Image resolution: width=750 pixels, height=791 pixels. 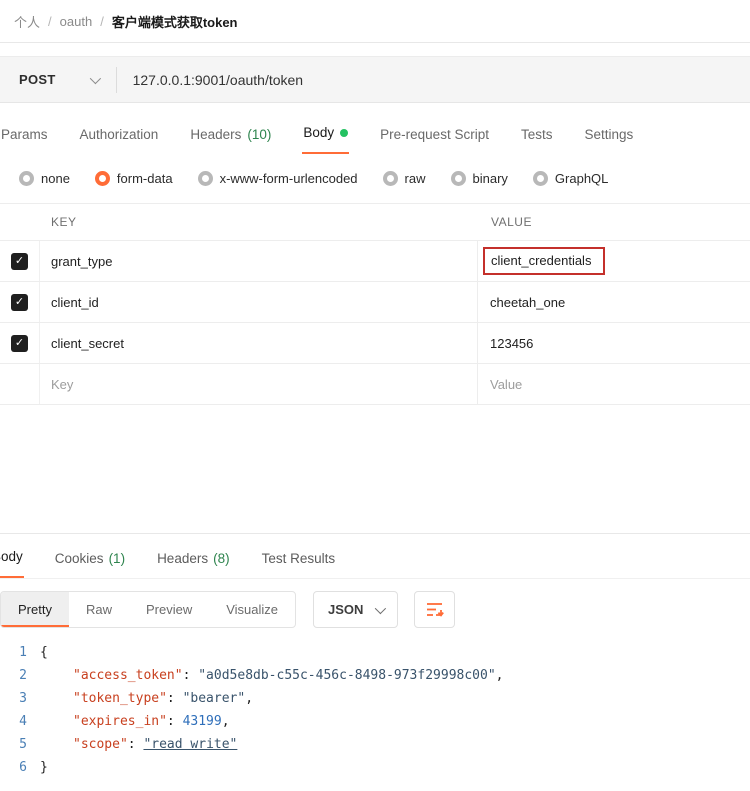 I want to click on request-url-bar: POST 127.0.0.1:9001/oauth/token, so click(x=375, y=79).